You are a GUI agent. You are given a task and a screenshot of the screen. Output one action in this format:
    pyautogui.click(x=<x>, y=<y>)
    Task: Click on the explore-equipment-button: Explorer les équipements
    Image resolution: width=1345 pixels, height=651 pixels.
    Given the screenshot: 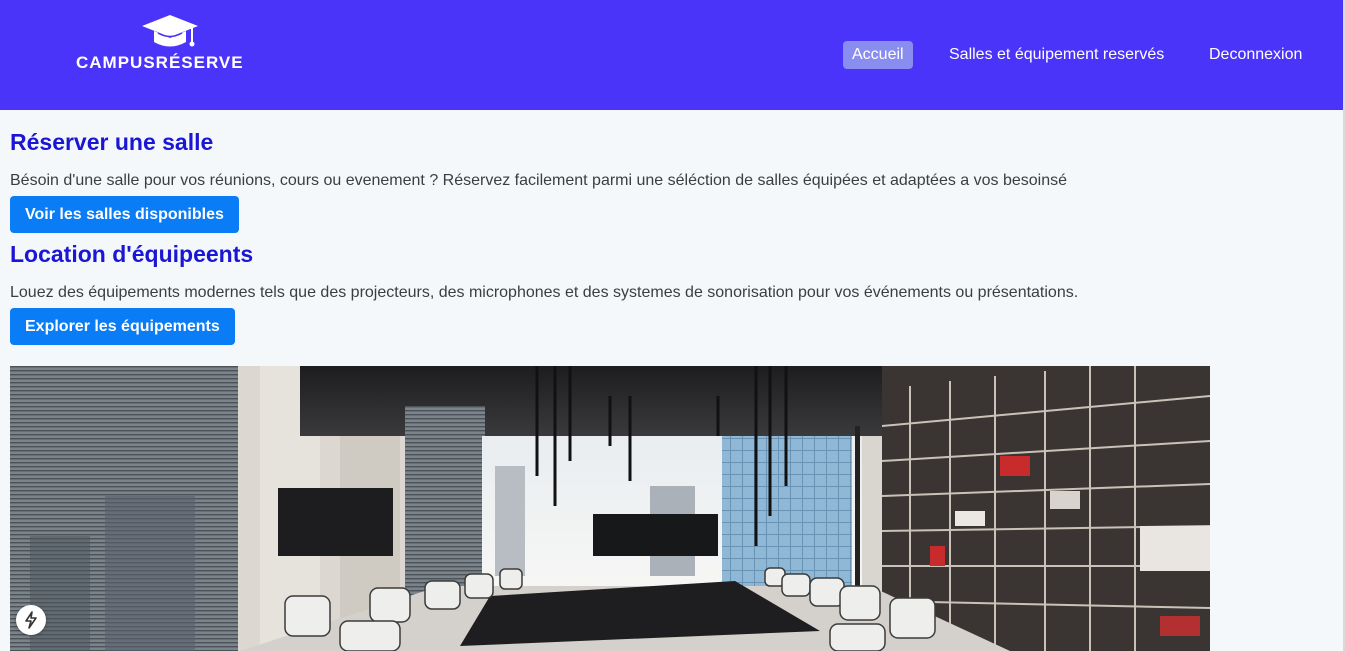 What is the action you would take?
    pyautogui.click(x=122, y=326)
    